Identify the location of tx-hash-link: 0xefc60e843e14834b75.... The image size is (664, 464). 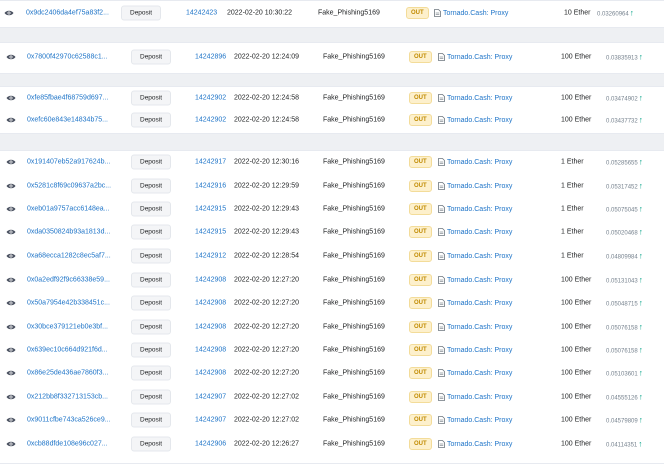
(67, 120).